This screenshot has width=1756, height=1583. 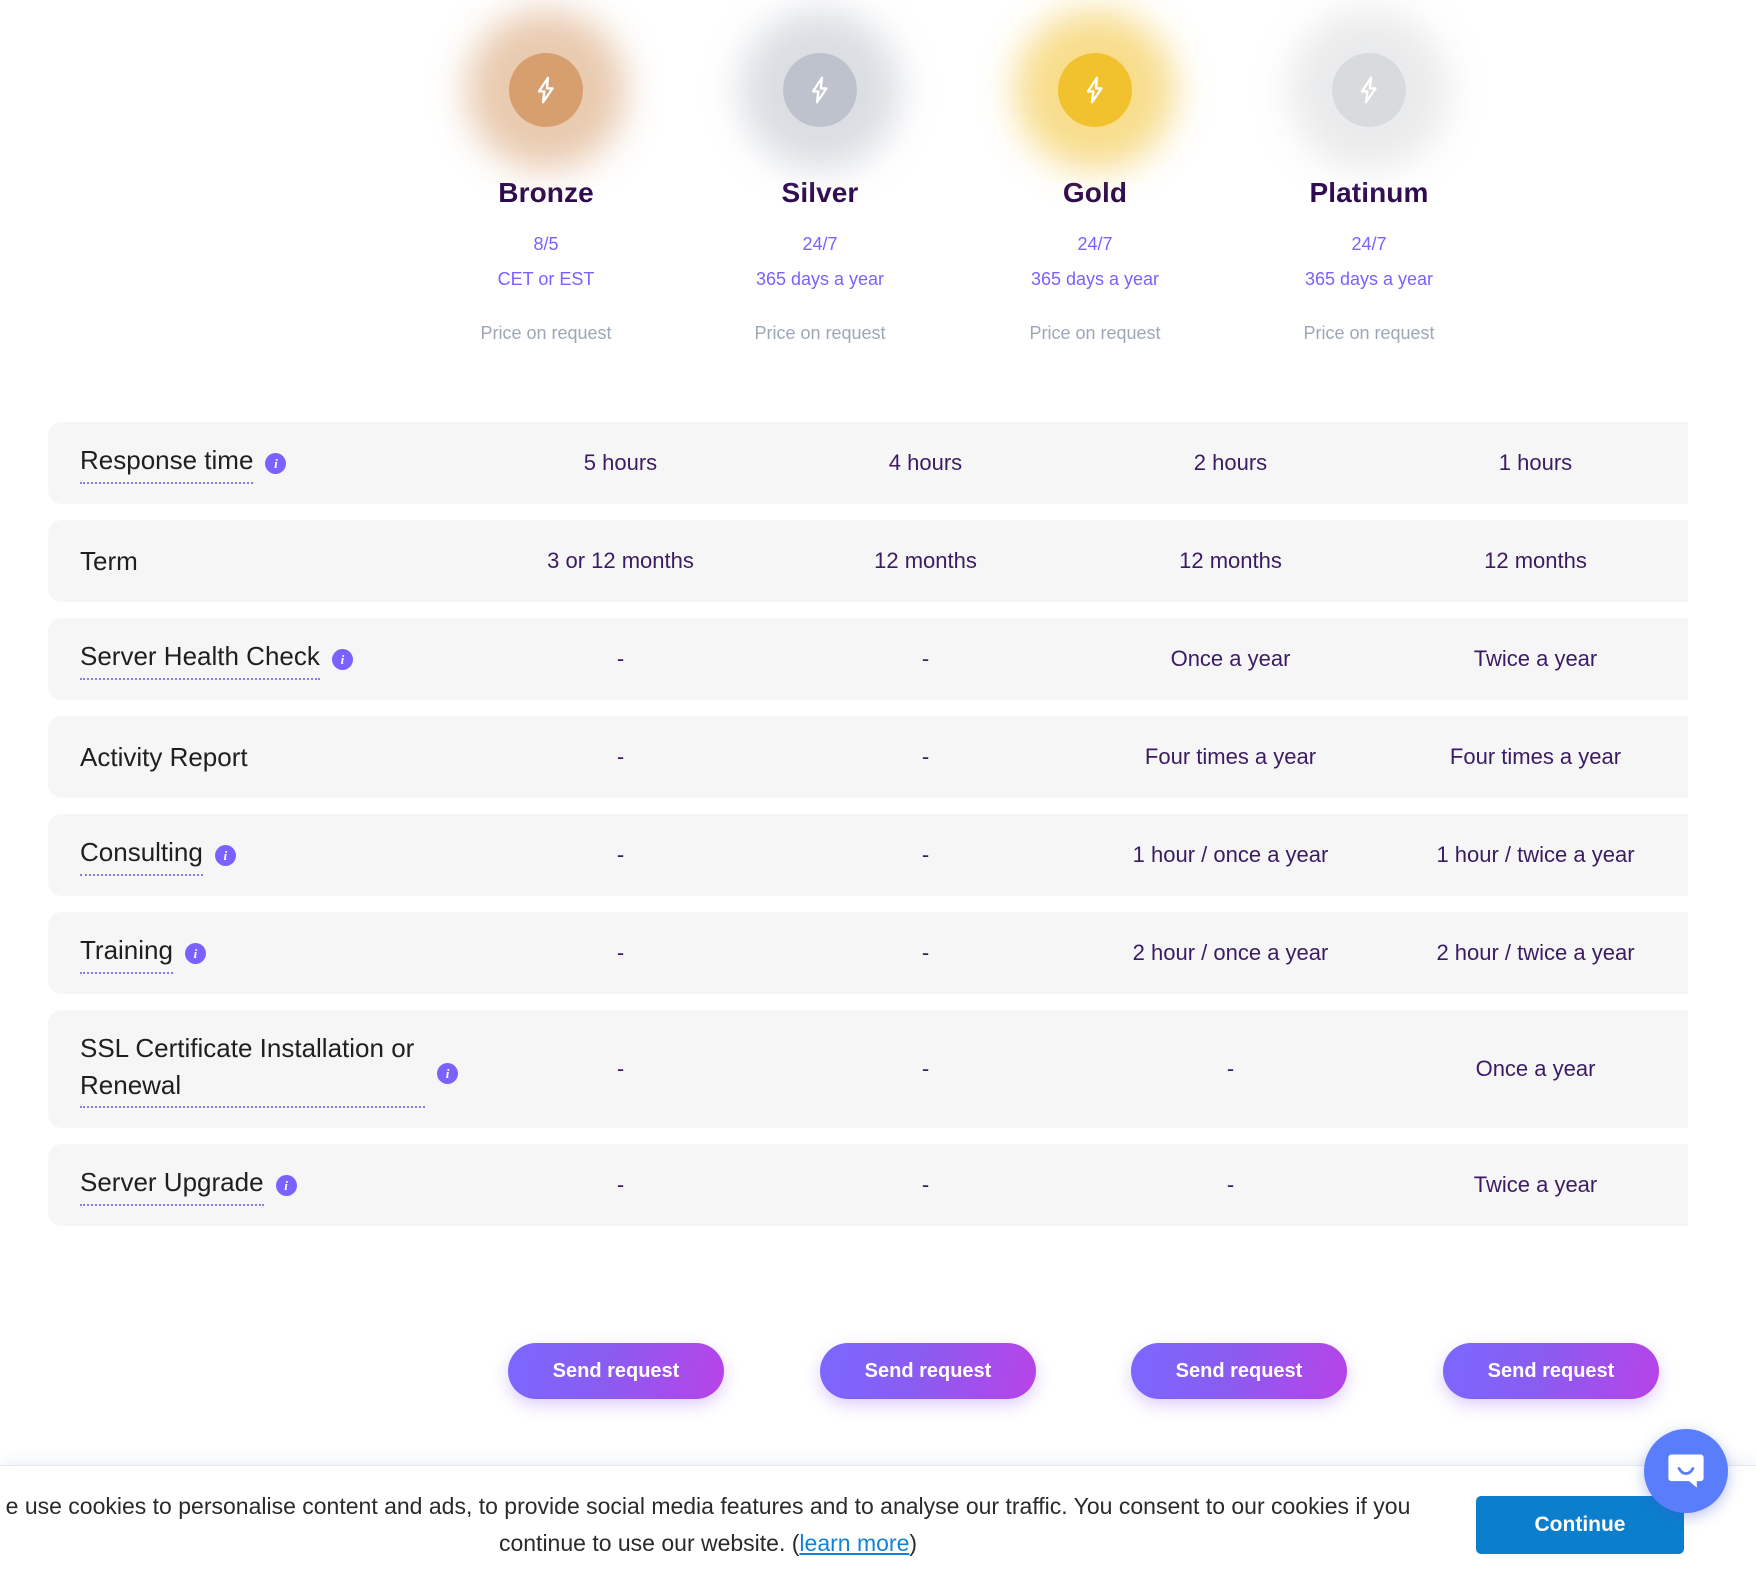 What do you see at coordinates (1078, 757) in the screenshot?
I see `feature-value-cells: - - Four times a year Four times a year` at bounding box center [1078, 757].